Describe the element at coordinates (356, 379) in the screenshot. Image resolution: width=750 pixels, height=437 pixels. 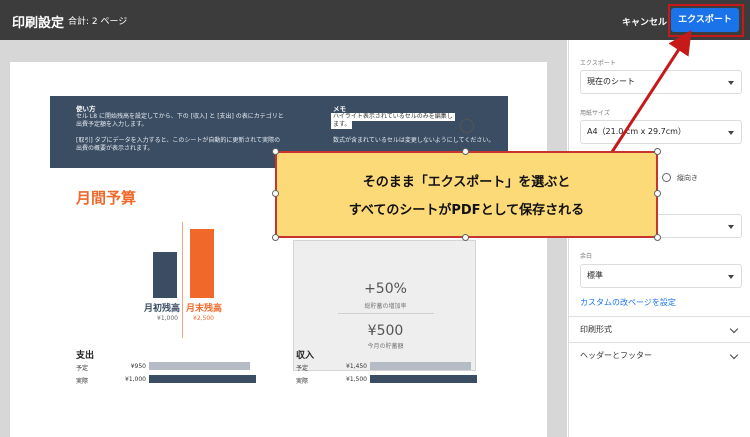
I see `income-actual-amount: ¥1,500` at that location.